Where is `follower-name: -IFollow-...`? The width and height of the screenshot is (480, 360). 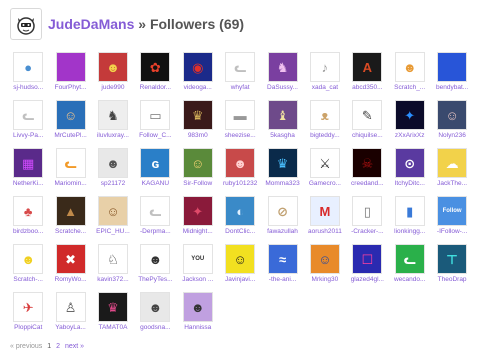
follower-name: -IFollow-... is located at coordinates (452, 231).